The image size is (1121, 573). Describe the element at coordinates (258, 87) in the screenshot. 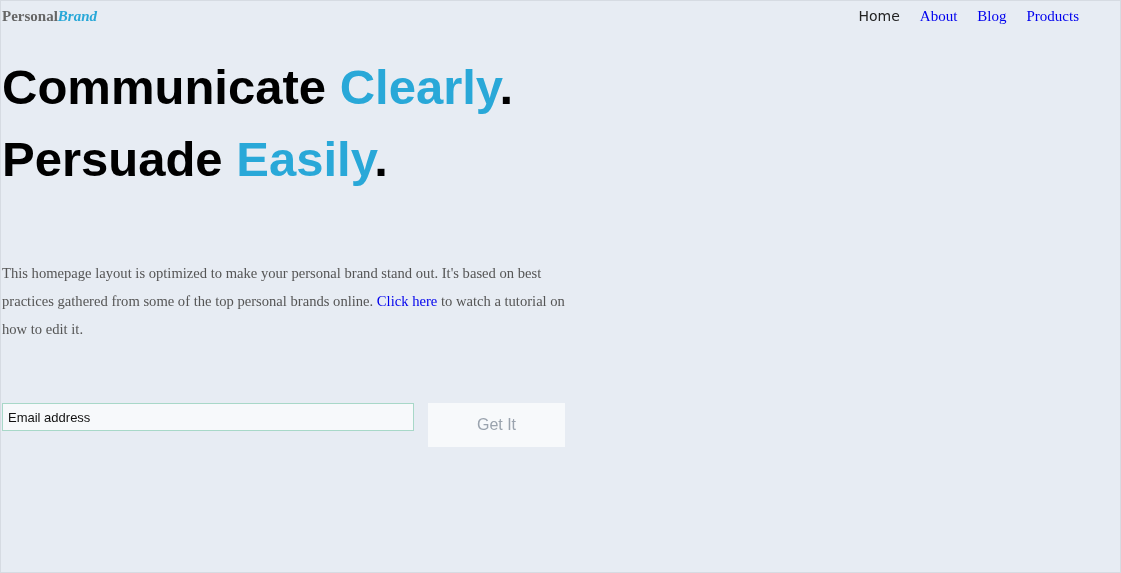

I see `headline-line: Communicate Clearly.` at that location.